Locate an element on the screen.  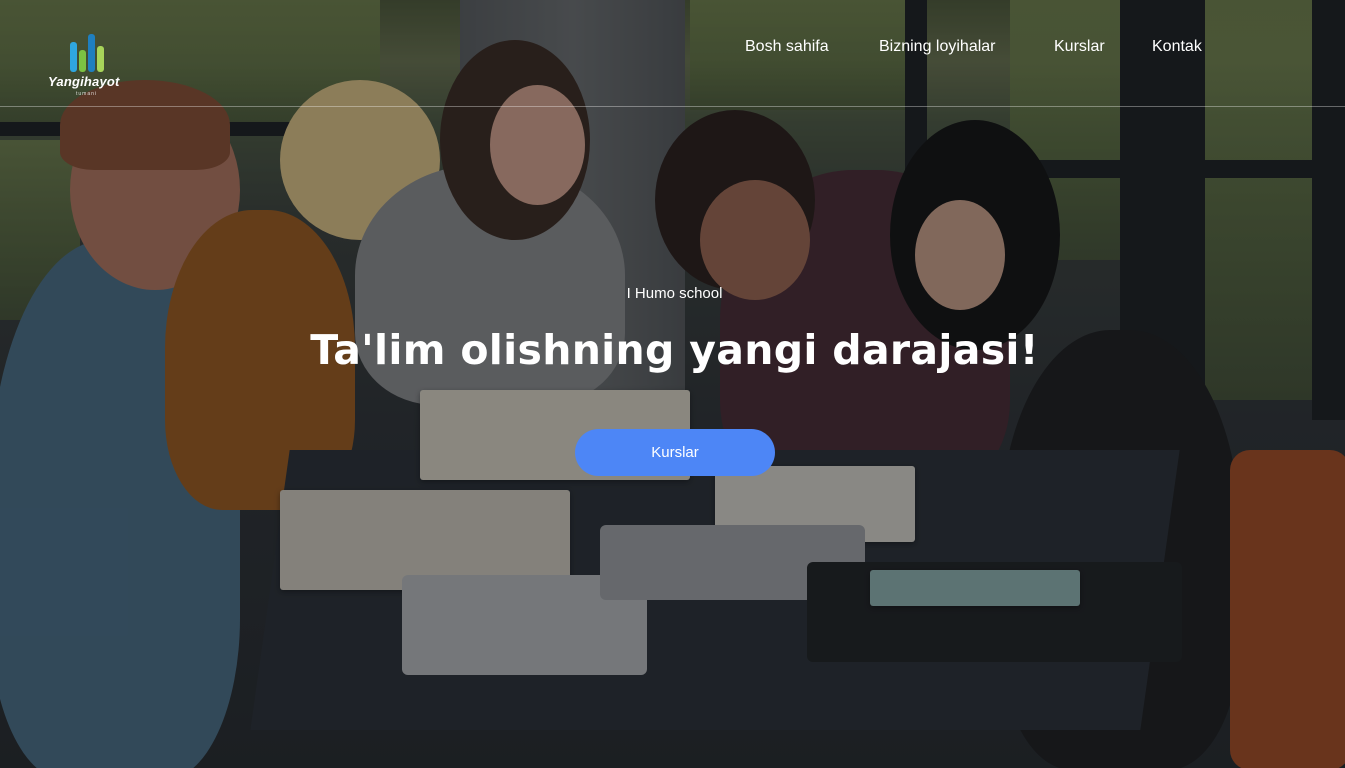
logo-name: Yangihayot is located at coordinates (84, 81).